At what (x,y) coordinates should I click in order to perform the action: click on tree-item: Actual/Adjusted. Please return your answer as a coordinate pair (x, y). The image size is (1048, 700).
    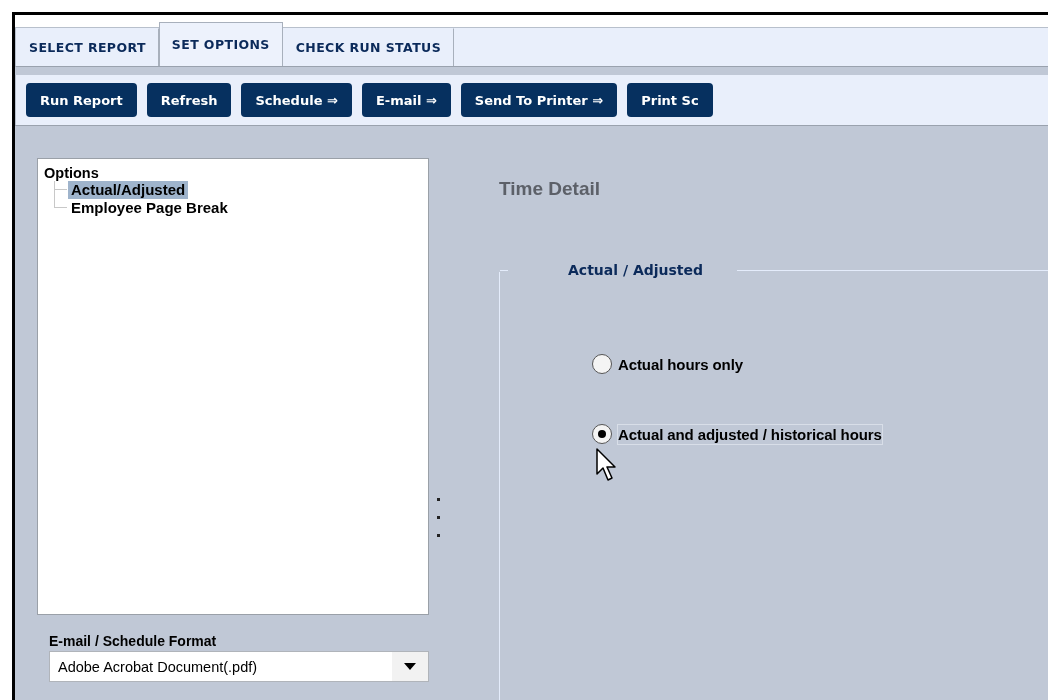
    Looking at the image, I should click on (128, 190).